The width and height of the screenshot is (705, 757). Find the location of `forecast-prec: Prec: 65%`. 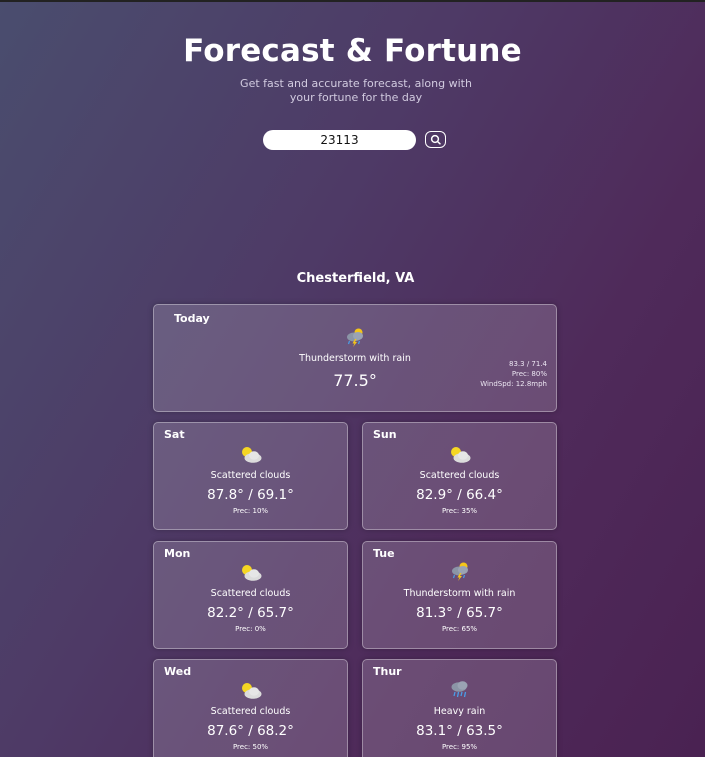

forecast-prec: Prec: 65% is located at coordinates (459, 629).